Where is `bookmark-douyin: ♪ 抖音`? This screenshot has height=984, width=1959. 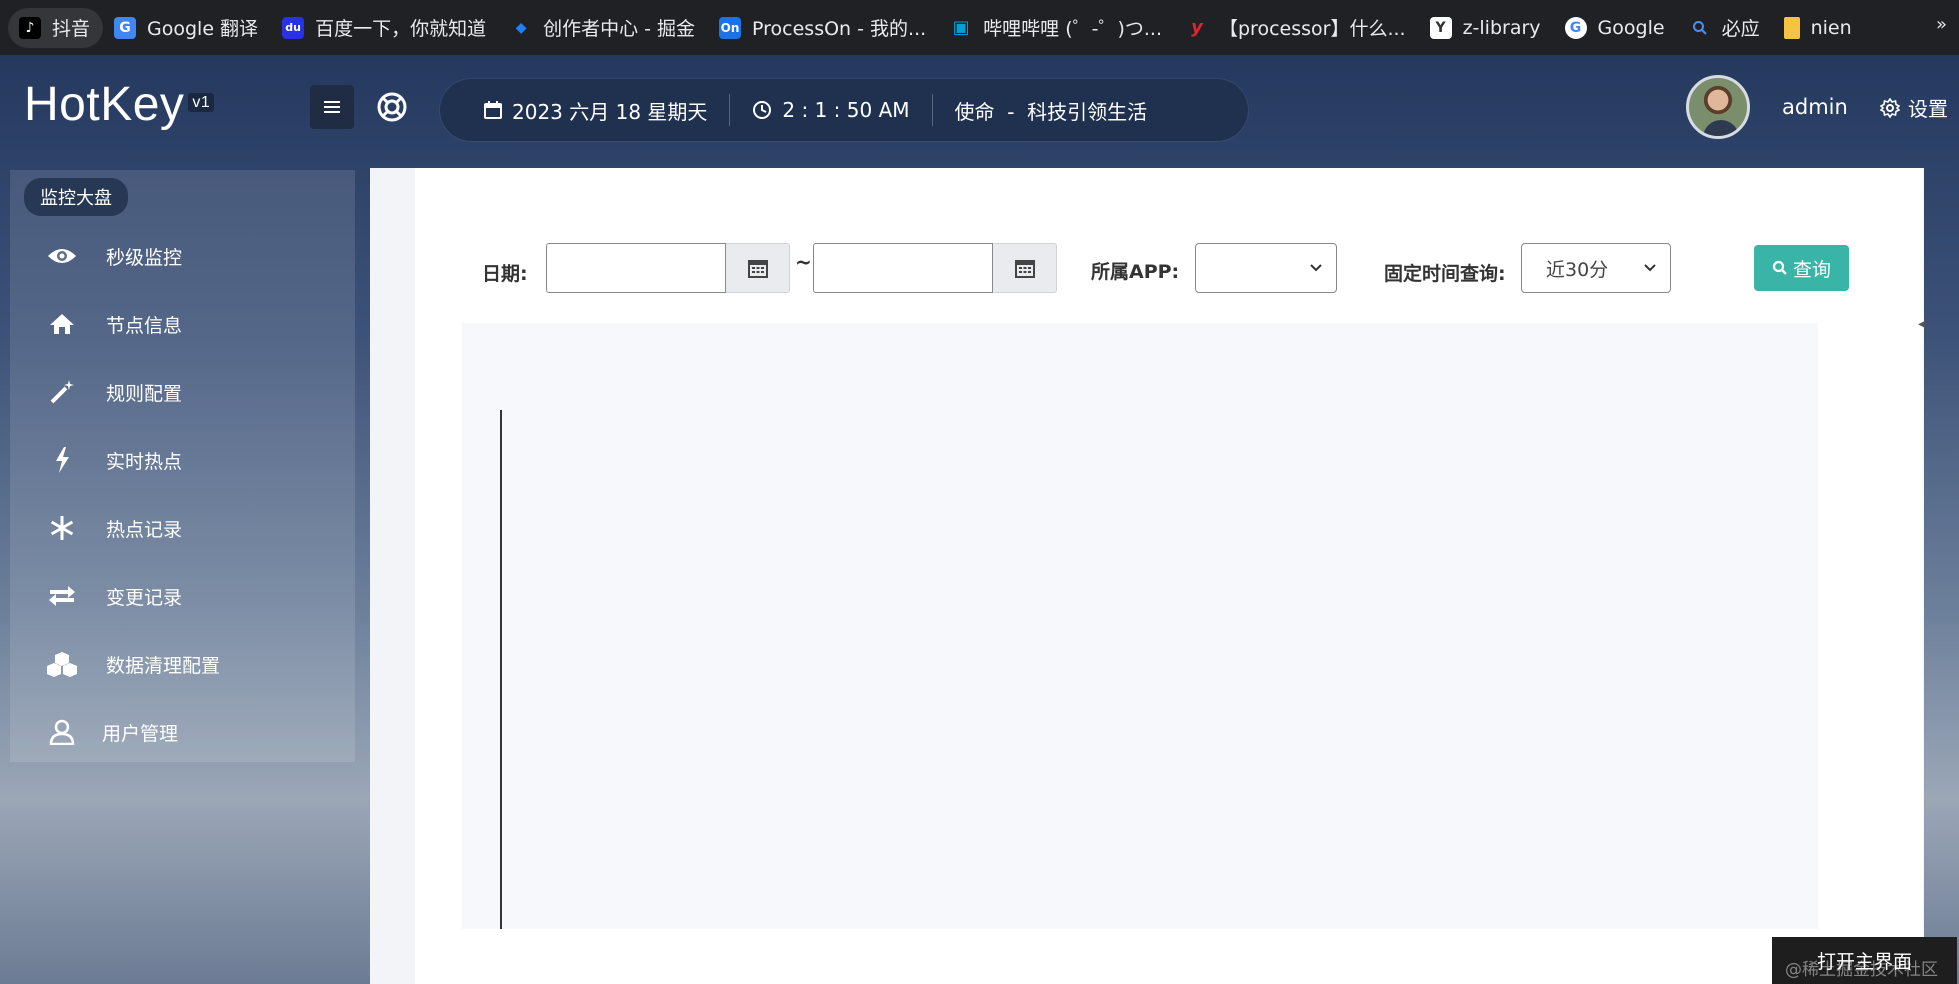
bookmark-douyin: ♪ 抖音 is located at coordinates (56, 27).